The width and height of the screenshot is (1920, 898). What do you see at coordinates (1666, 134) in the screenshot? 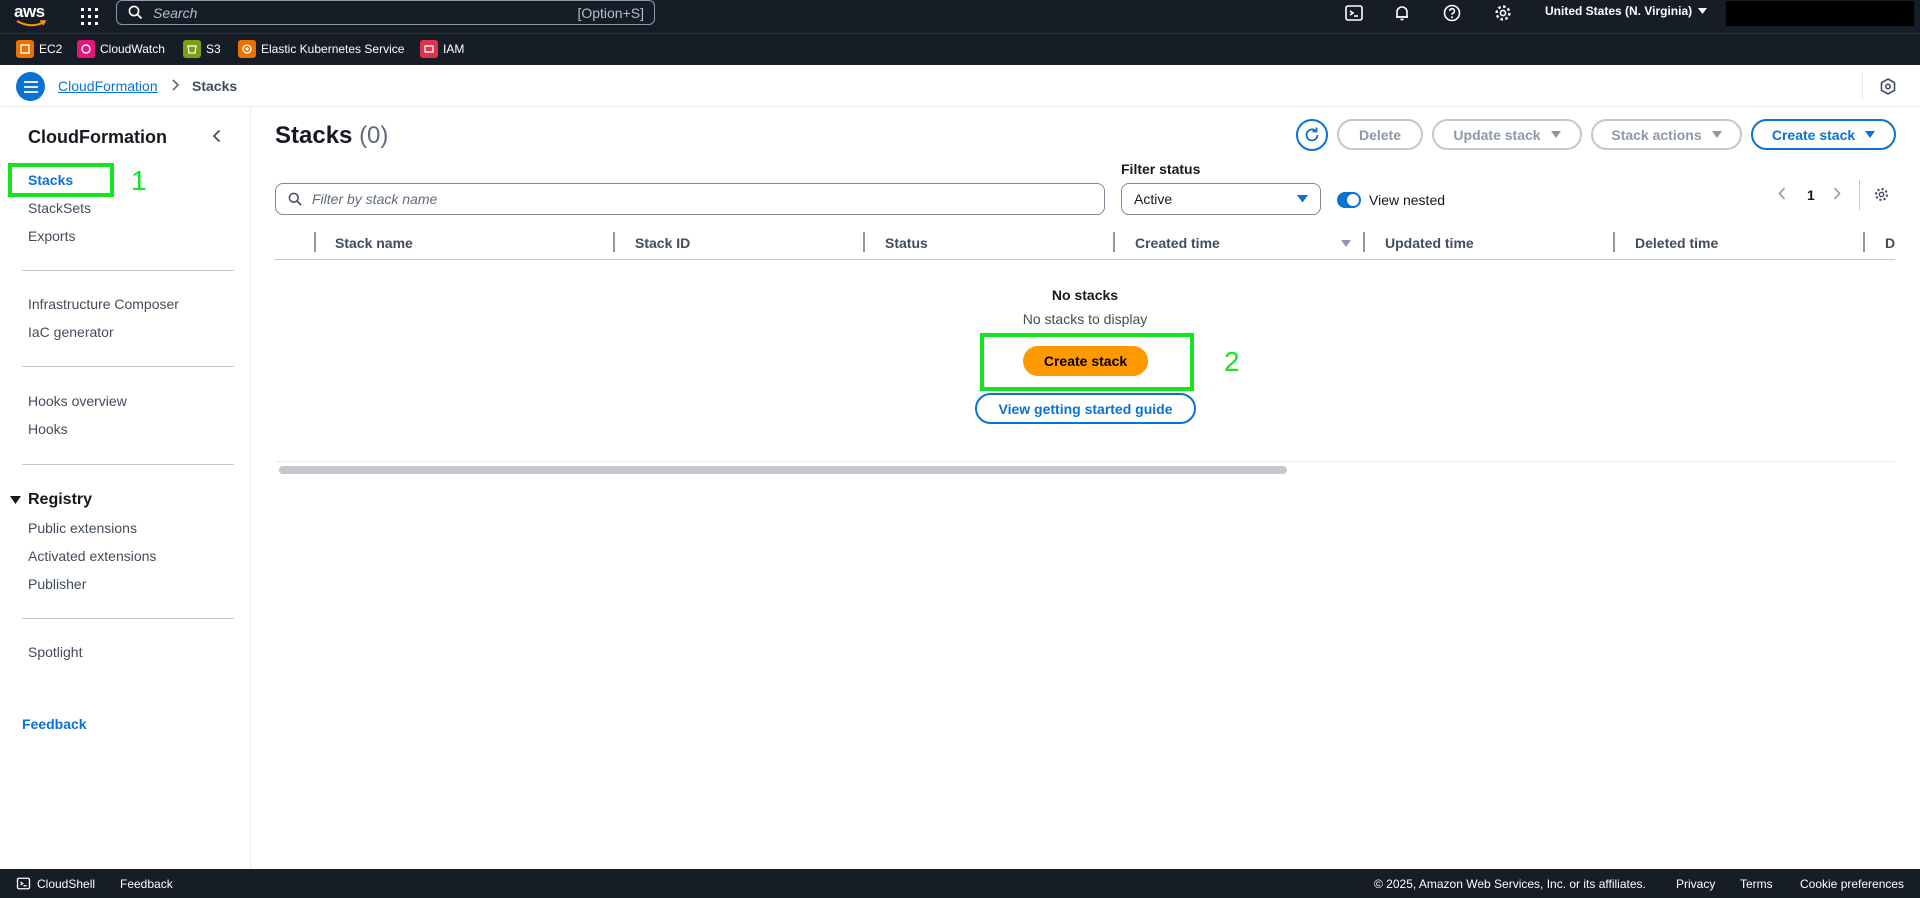
I see `stack-actions-button: Stack actions` at bounding box center [1666, 134].